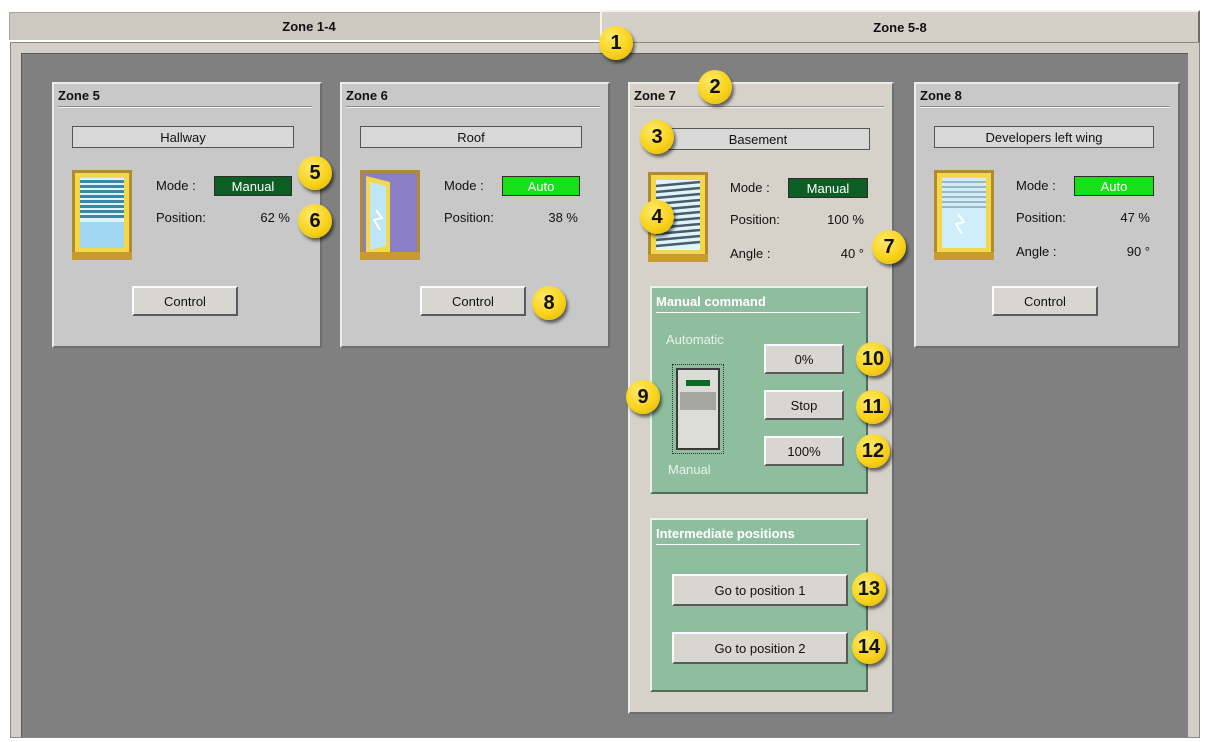  I want to click on tab-zone-5-8: Zone 5-8, so click(900, 26).